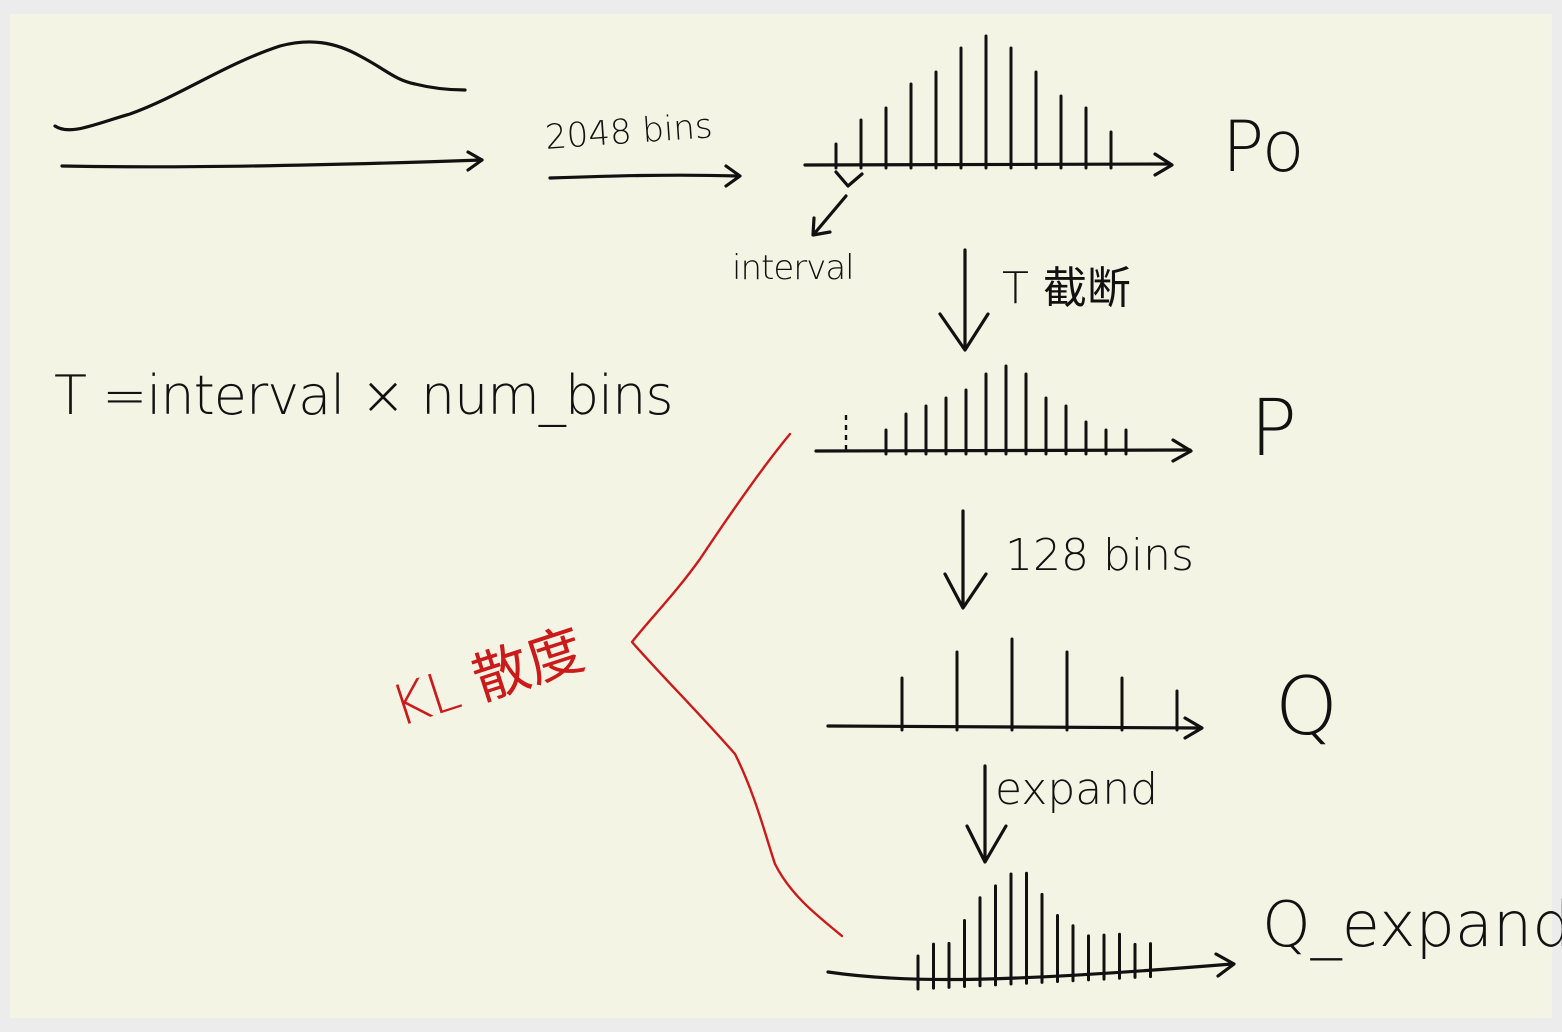 The height and width of the screenshot is (1032, 1562). Describe the element at coordinates (644, 176) in the screenshot. I see `bins-2048-arrow` at that location.